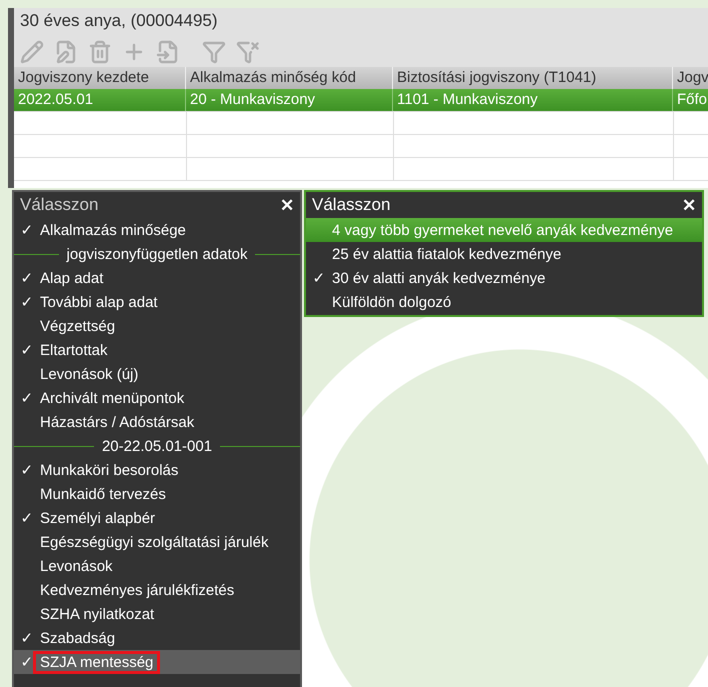 Image resolution: width=708 pixels, height=687 pixels. Describe the element at coordinates (157, 254) in the screenshot. I see `section-label: jogviszonyfüggetlen adatok` at that location.